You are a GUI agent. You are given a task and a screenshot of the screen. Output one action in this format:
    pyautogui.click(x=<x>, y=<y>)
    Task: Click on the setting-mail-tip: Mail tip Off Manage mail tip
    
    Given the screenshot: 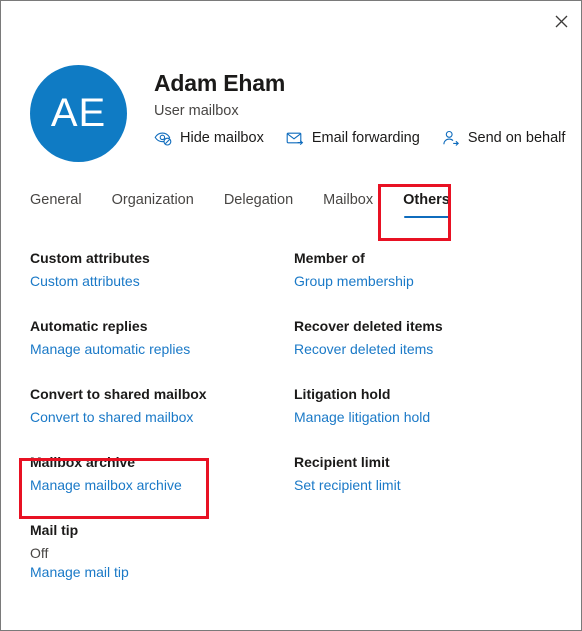 What is the action you would take?
    pyautogui.click(x=162, y=551)
    